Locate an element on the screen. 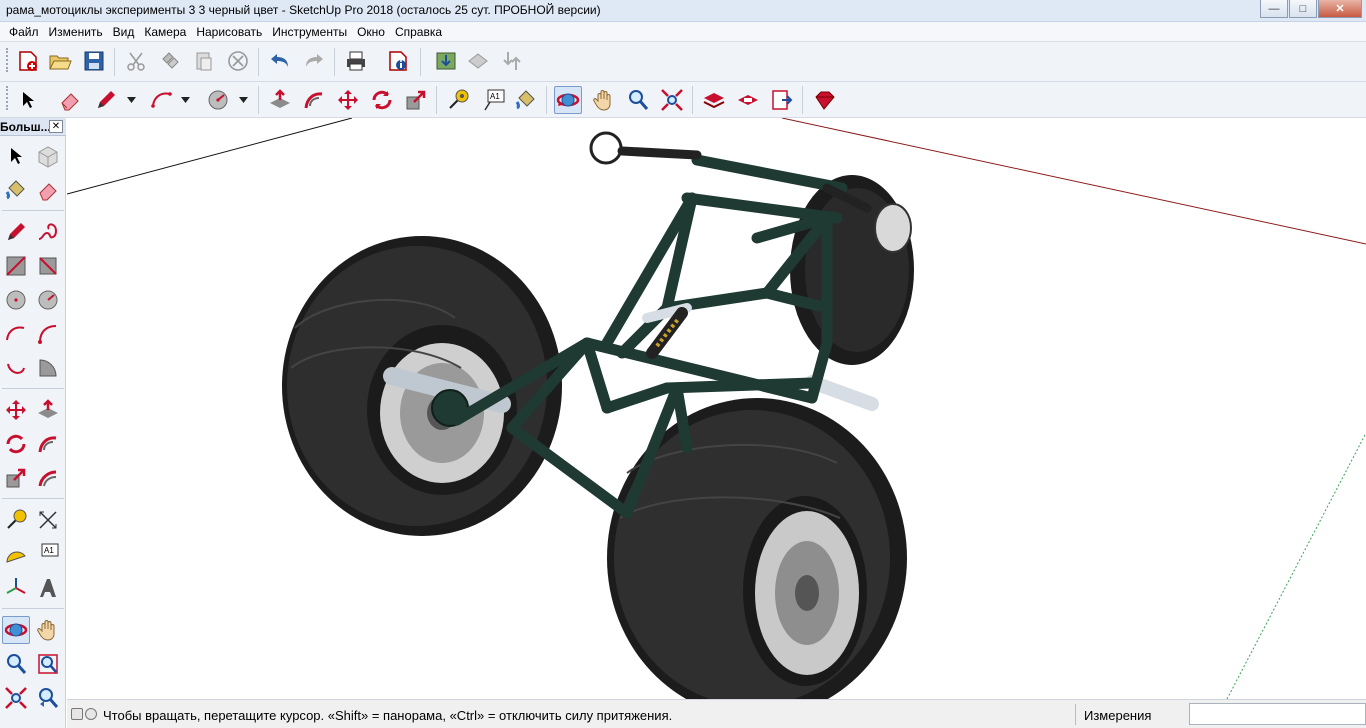 The image size is (1366, 728). menu-window: Окно is located at coordinates (371, 32).